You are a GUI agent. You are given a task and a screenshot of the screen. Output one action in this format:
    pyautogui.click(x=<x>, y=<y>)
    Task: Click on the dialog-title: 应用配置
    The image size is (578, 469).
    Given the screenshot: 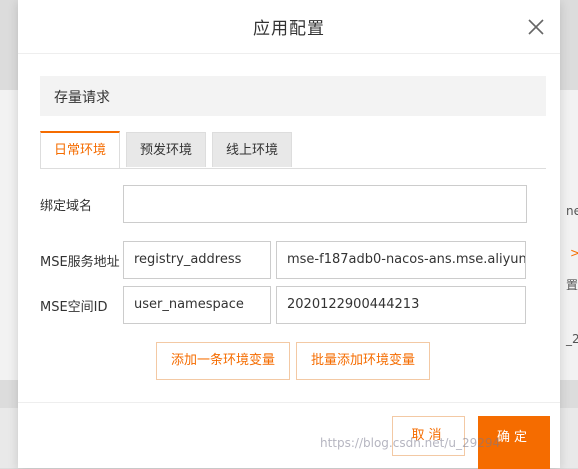 What is the action you would take?
    pyautogui.click(x=289, y=29)
    